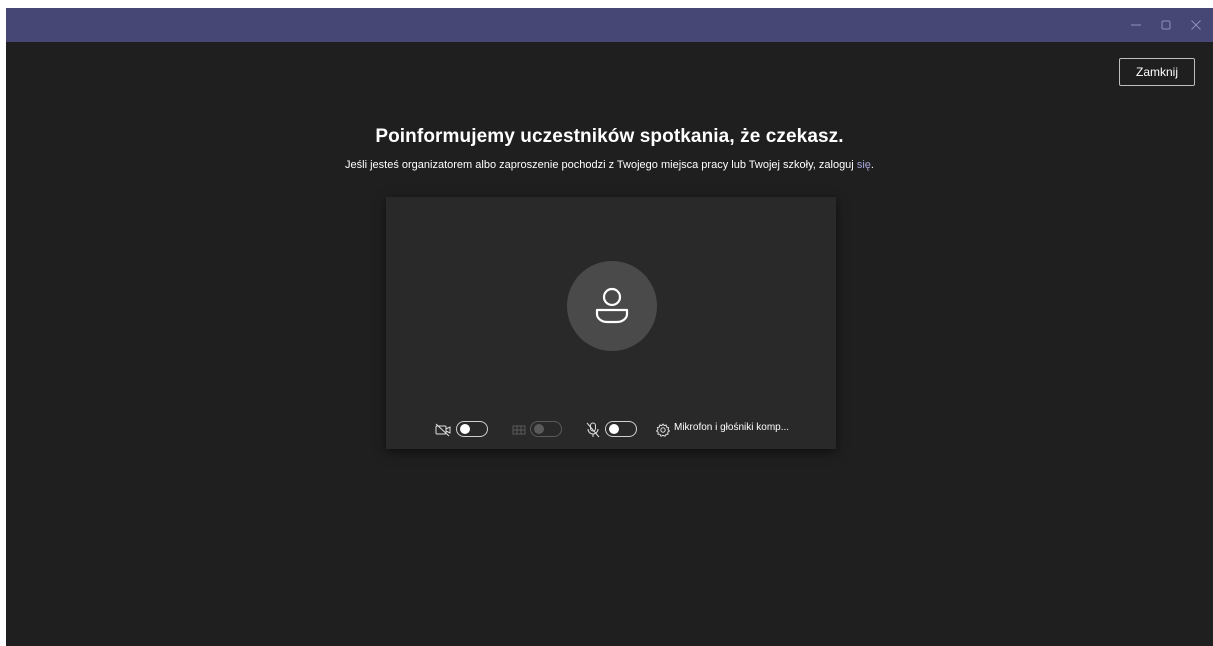  I want to click on sign-in-link: się, so click(864, 165).